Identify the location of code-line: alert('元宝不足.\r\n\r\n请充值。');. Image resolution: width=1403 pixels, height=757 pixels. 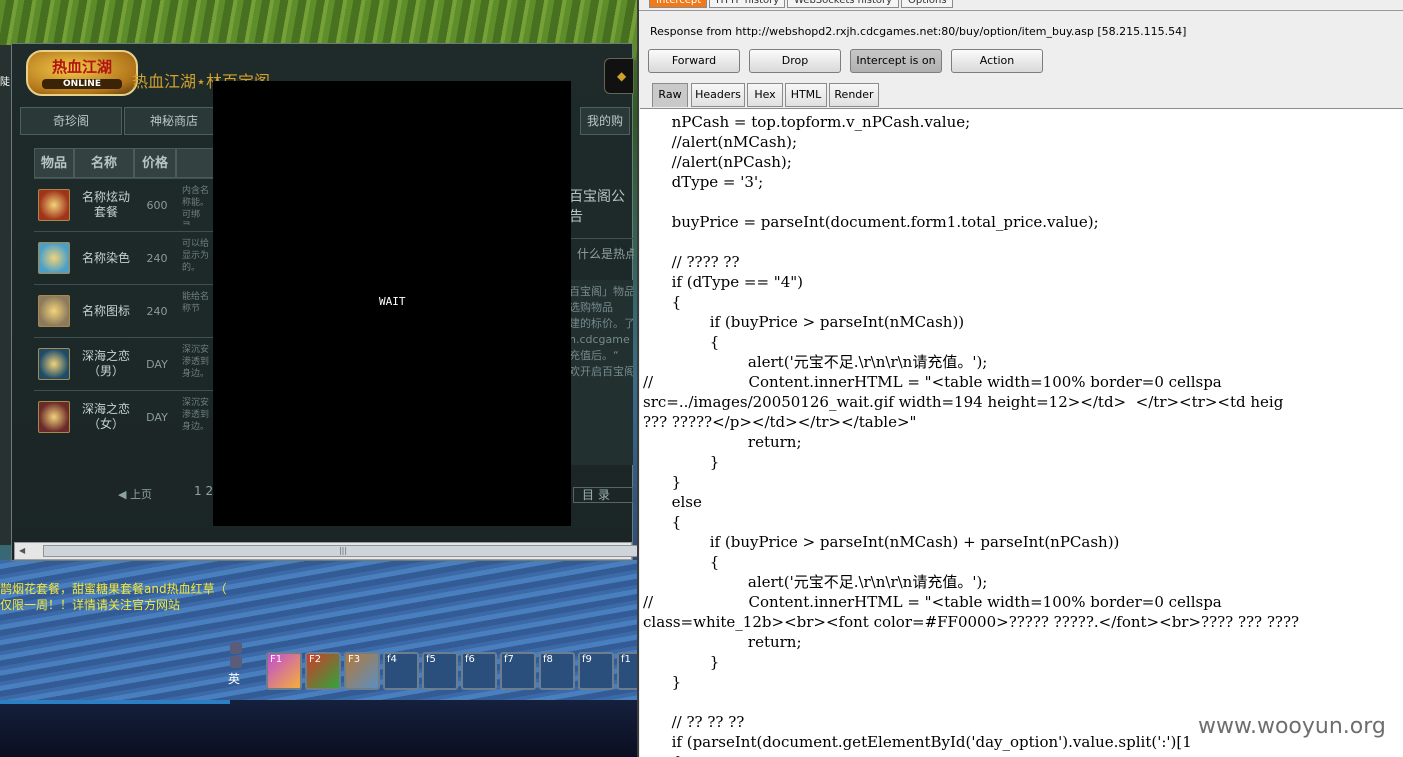
(815, 582).